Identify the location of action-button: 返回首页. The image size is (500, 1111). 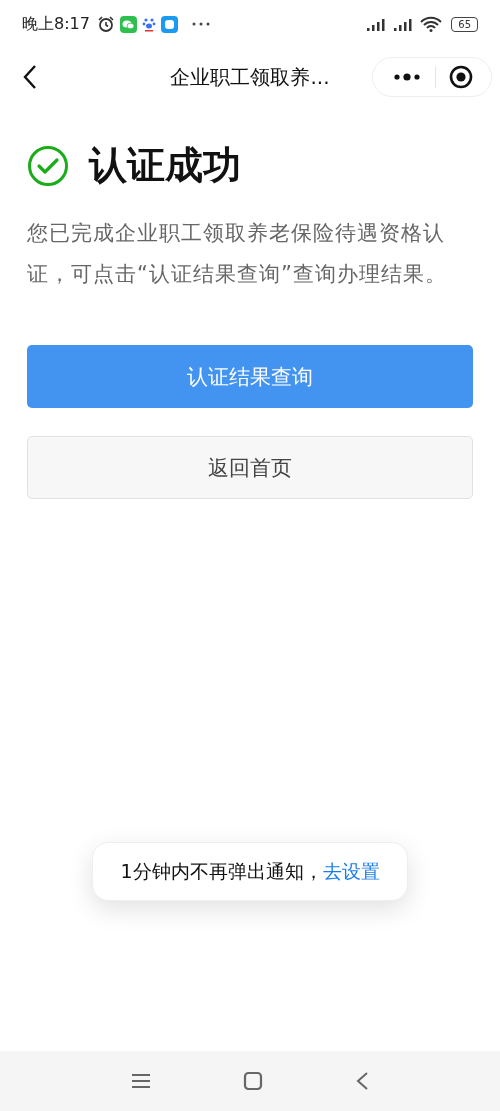
(250, 467).